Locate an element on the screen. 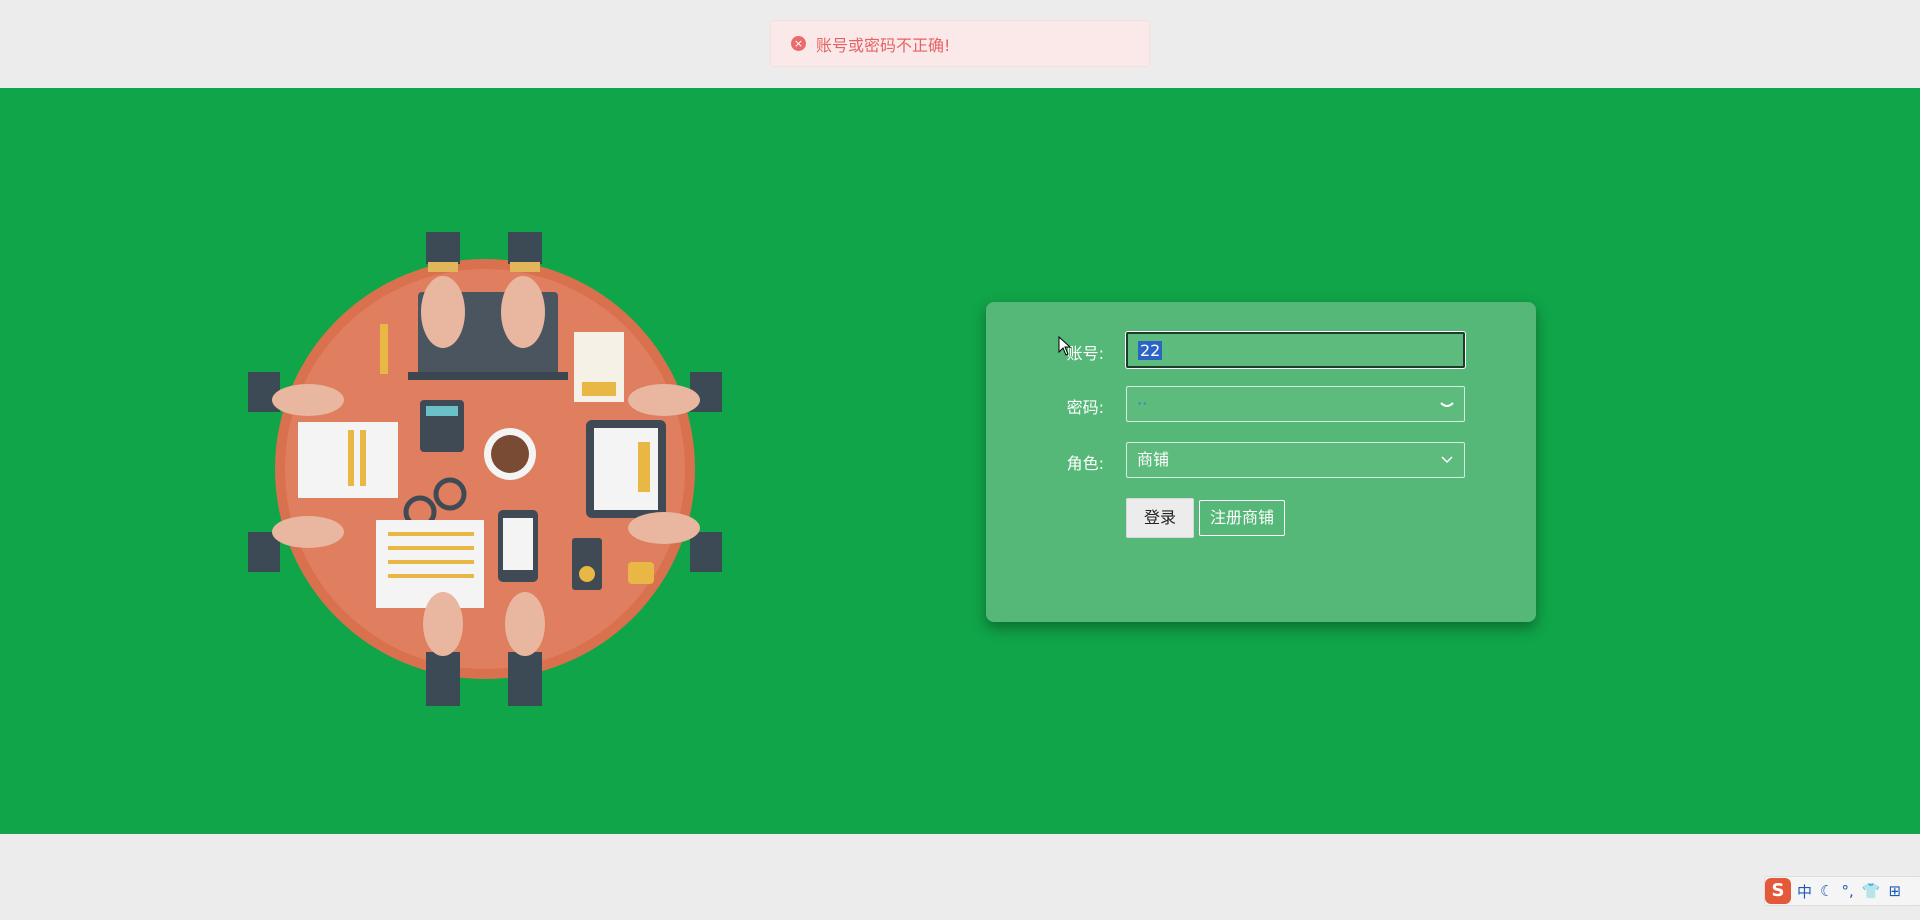 This screenshot has height=920, width=1920. error-alert: × 账号或密码不正确! is located at coordinates (960, 43).